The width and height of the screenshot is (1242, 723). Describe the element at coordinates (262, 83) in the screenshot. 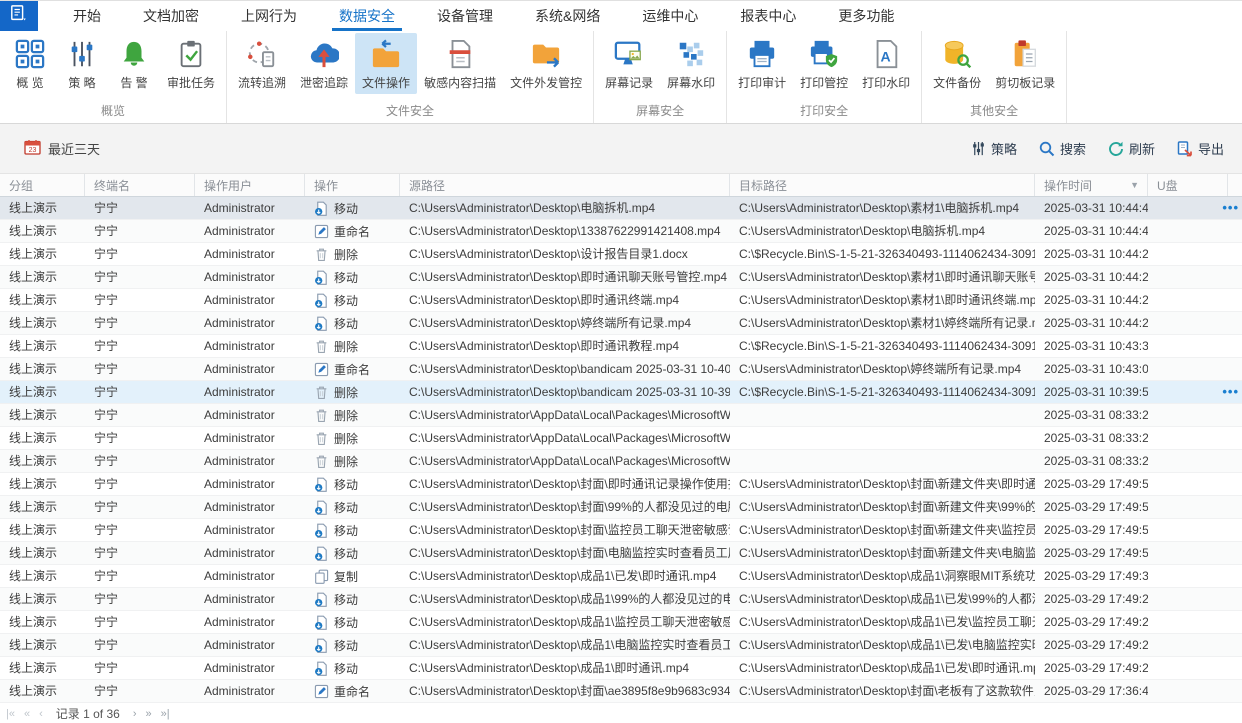

I see `ribbon-button-label: 流转追溯` at that location.